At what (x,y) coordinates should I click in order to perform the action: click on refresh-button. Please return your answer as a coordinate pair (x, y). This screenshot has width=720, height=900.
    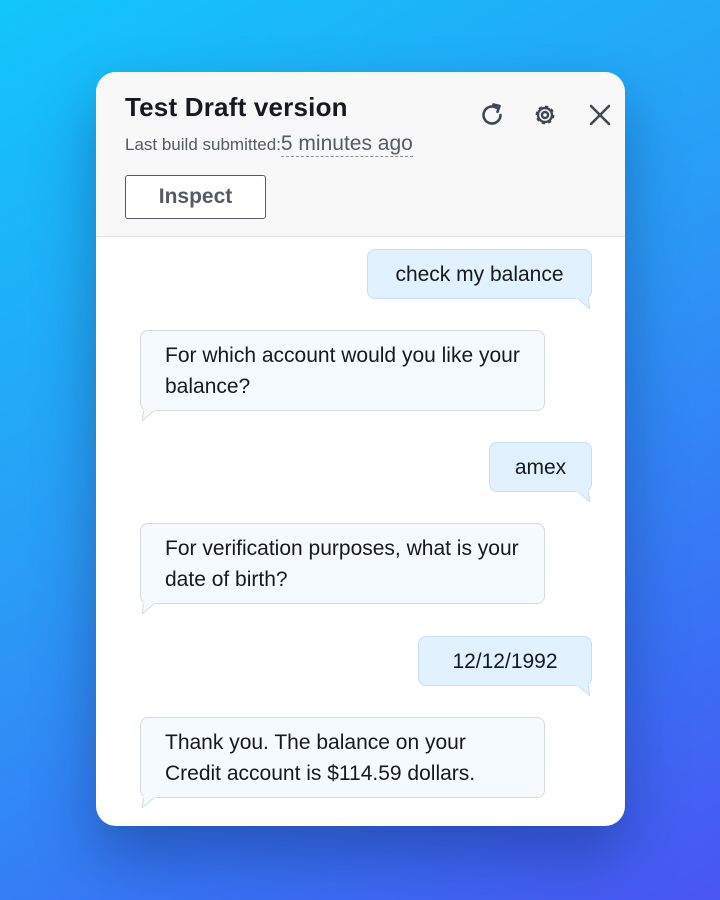
    Looking at the image, I should click on (492, 115).